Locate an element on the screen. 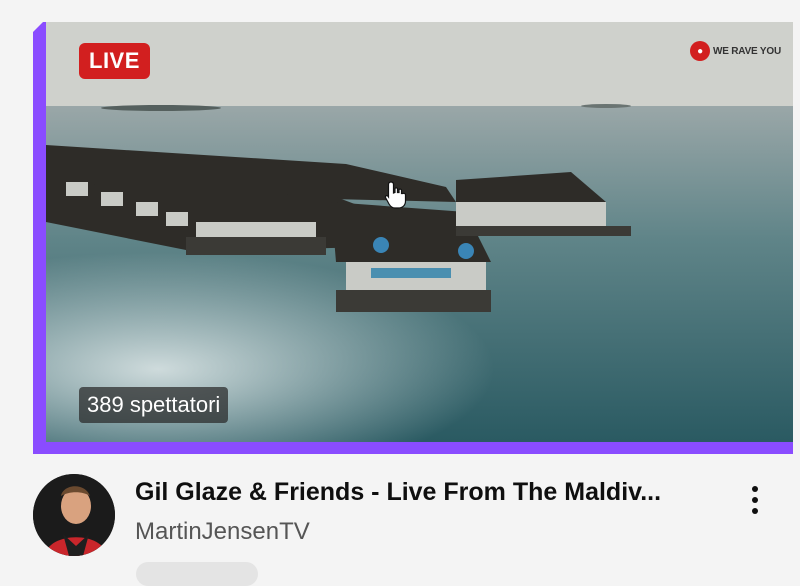 This screenshot has height=586, width=800. more-vertical-icon is located at coordinates (755, 500).